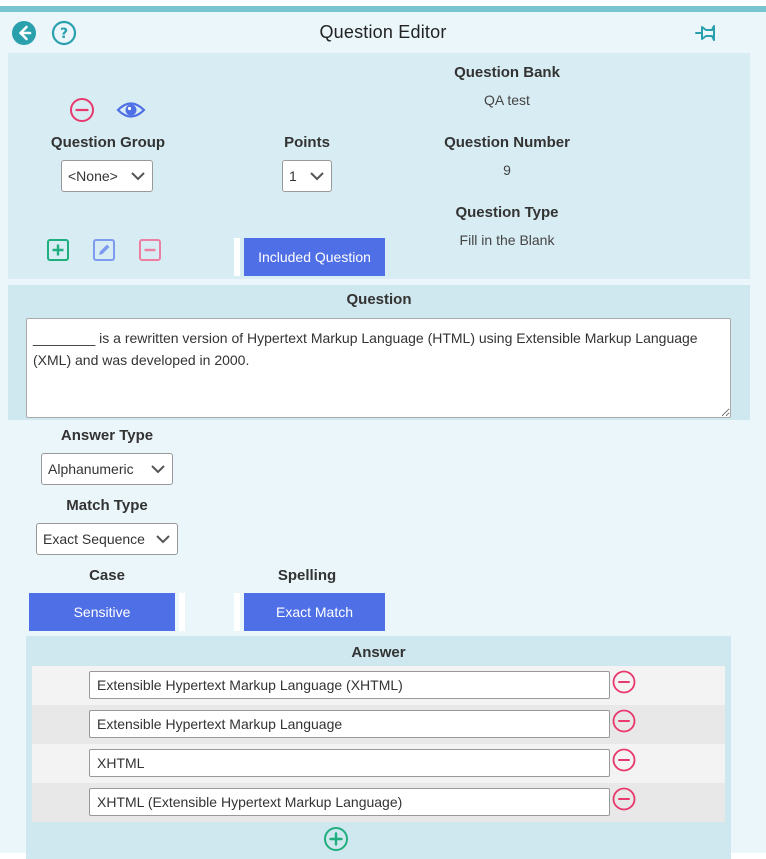 This screenshot has width=766, height=859. I want to click on match-type-value: Exact Sequence, so click(94, 539).